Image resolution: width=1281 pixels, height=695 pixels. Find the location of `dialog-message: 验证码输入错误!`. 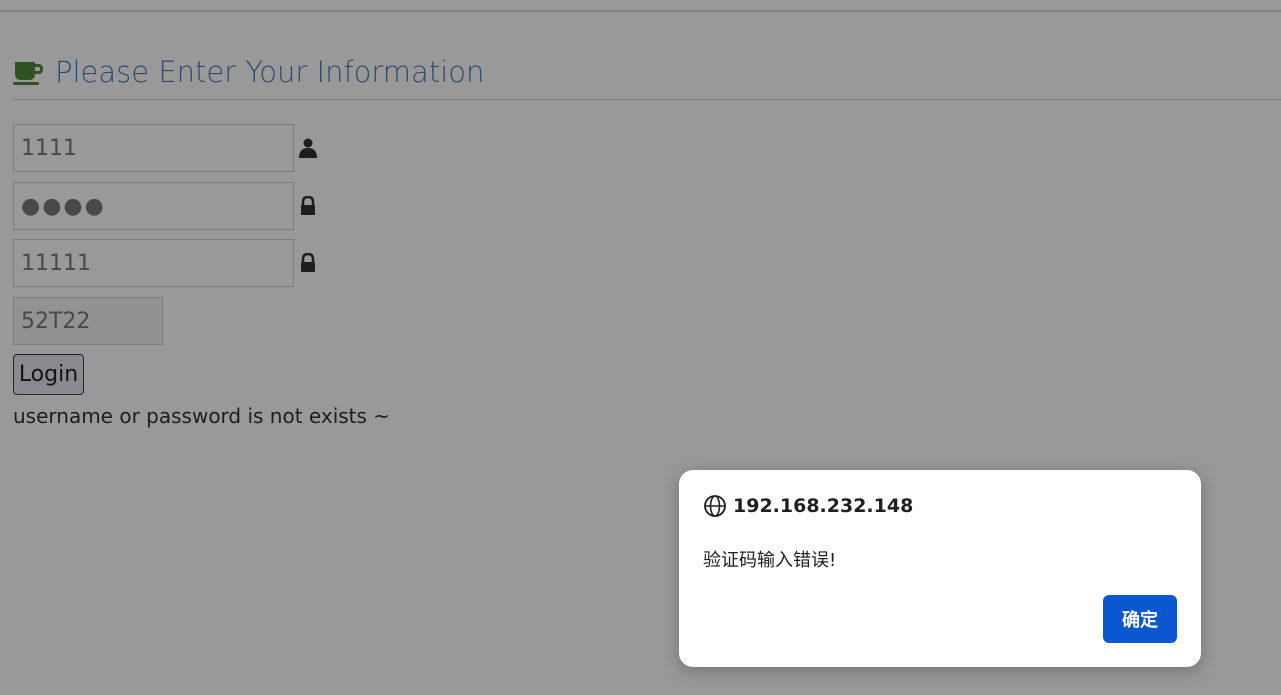

dialog-message: 验证码输入错误! is located at coordinates (770, 560).